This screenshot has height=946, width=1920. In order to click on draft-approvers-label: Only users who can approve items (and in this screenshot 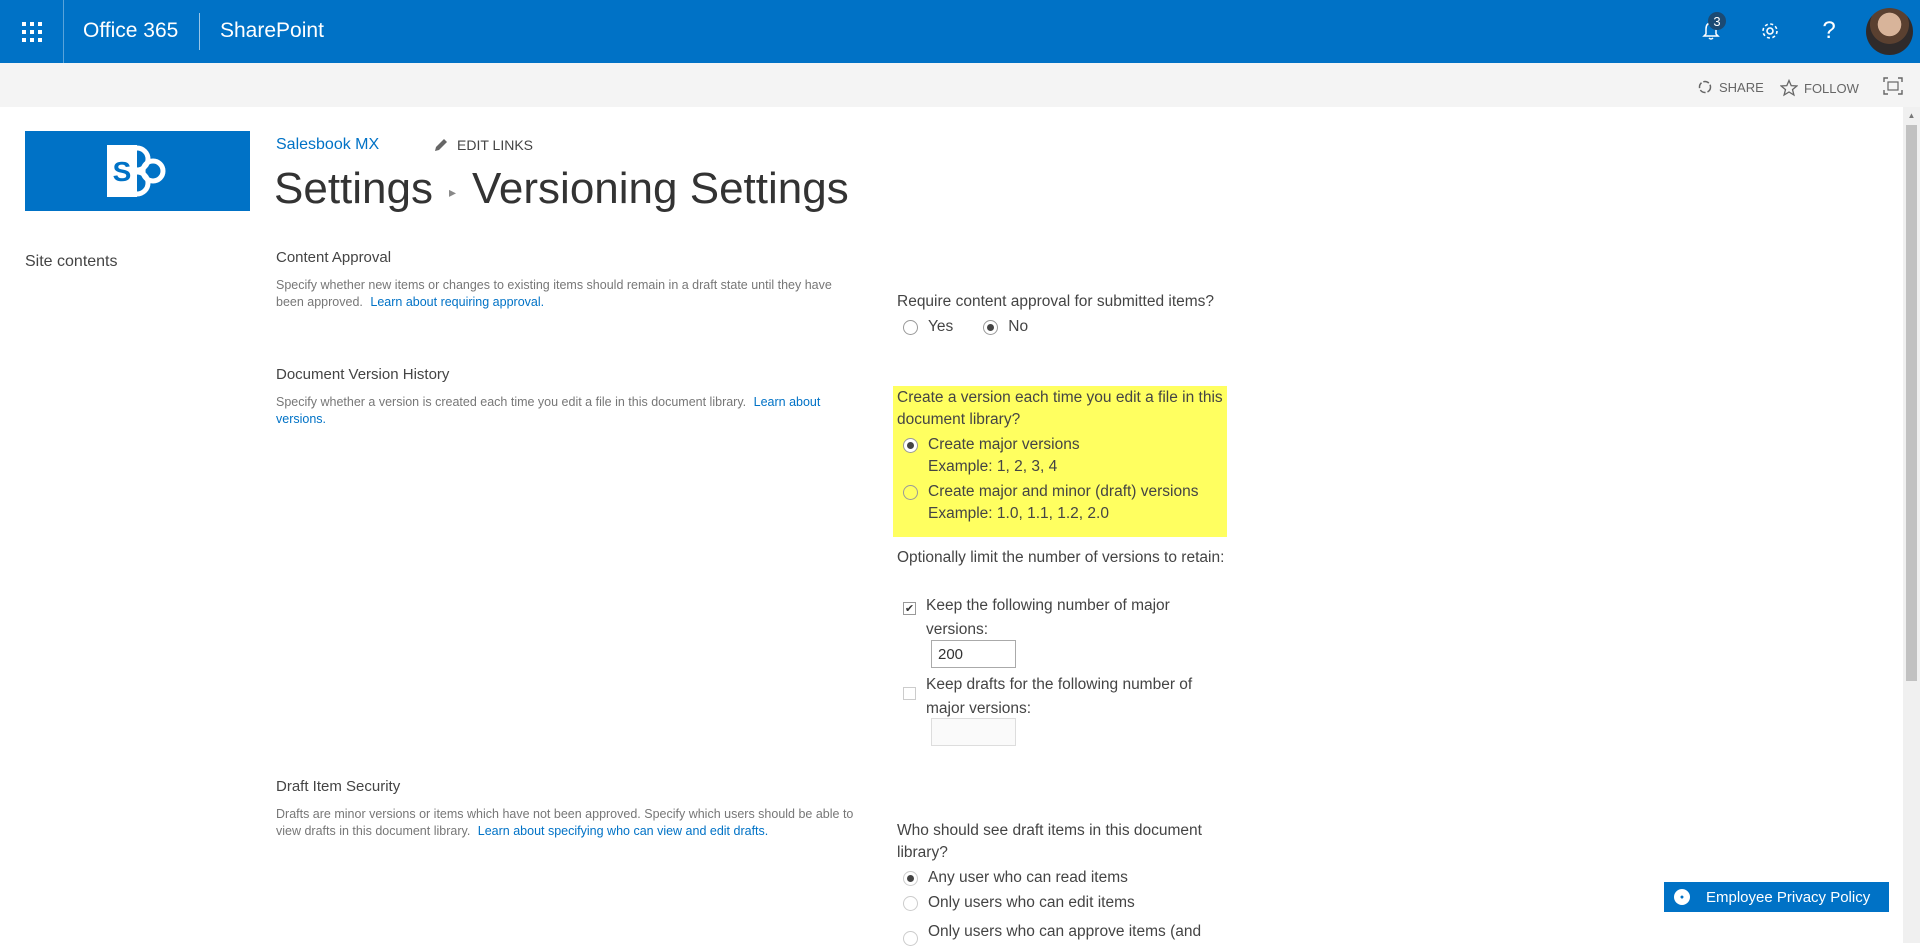, I will do `click(1065, 931)`.